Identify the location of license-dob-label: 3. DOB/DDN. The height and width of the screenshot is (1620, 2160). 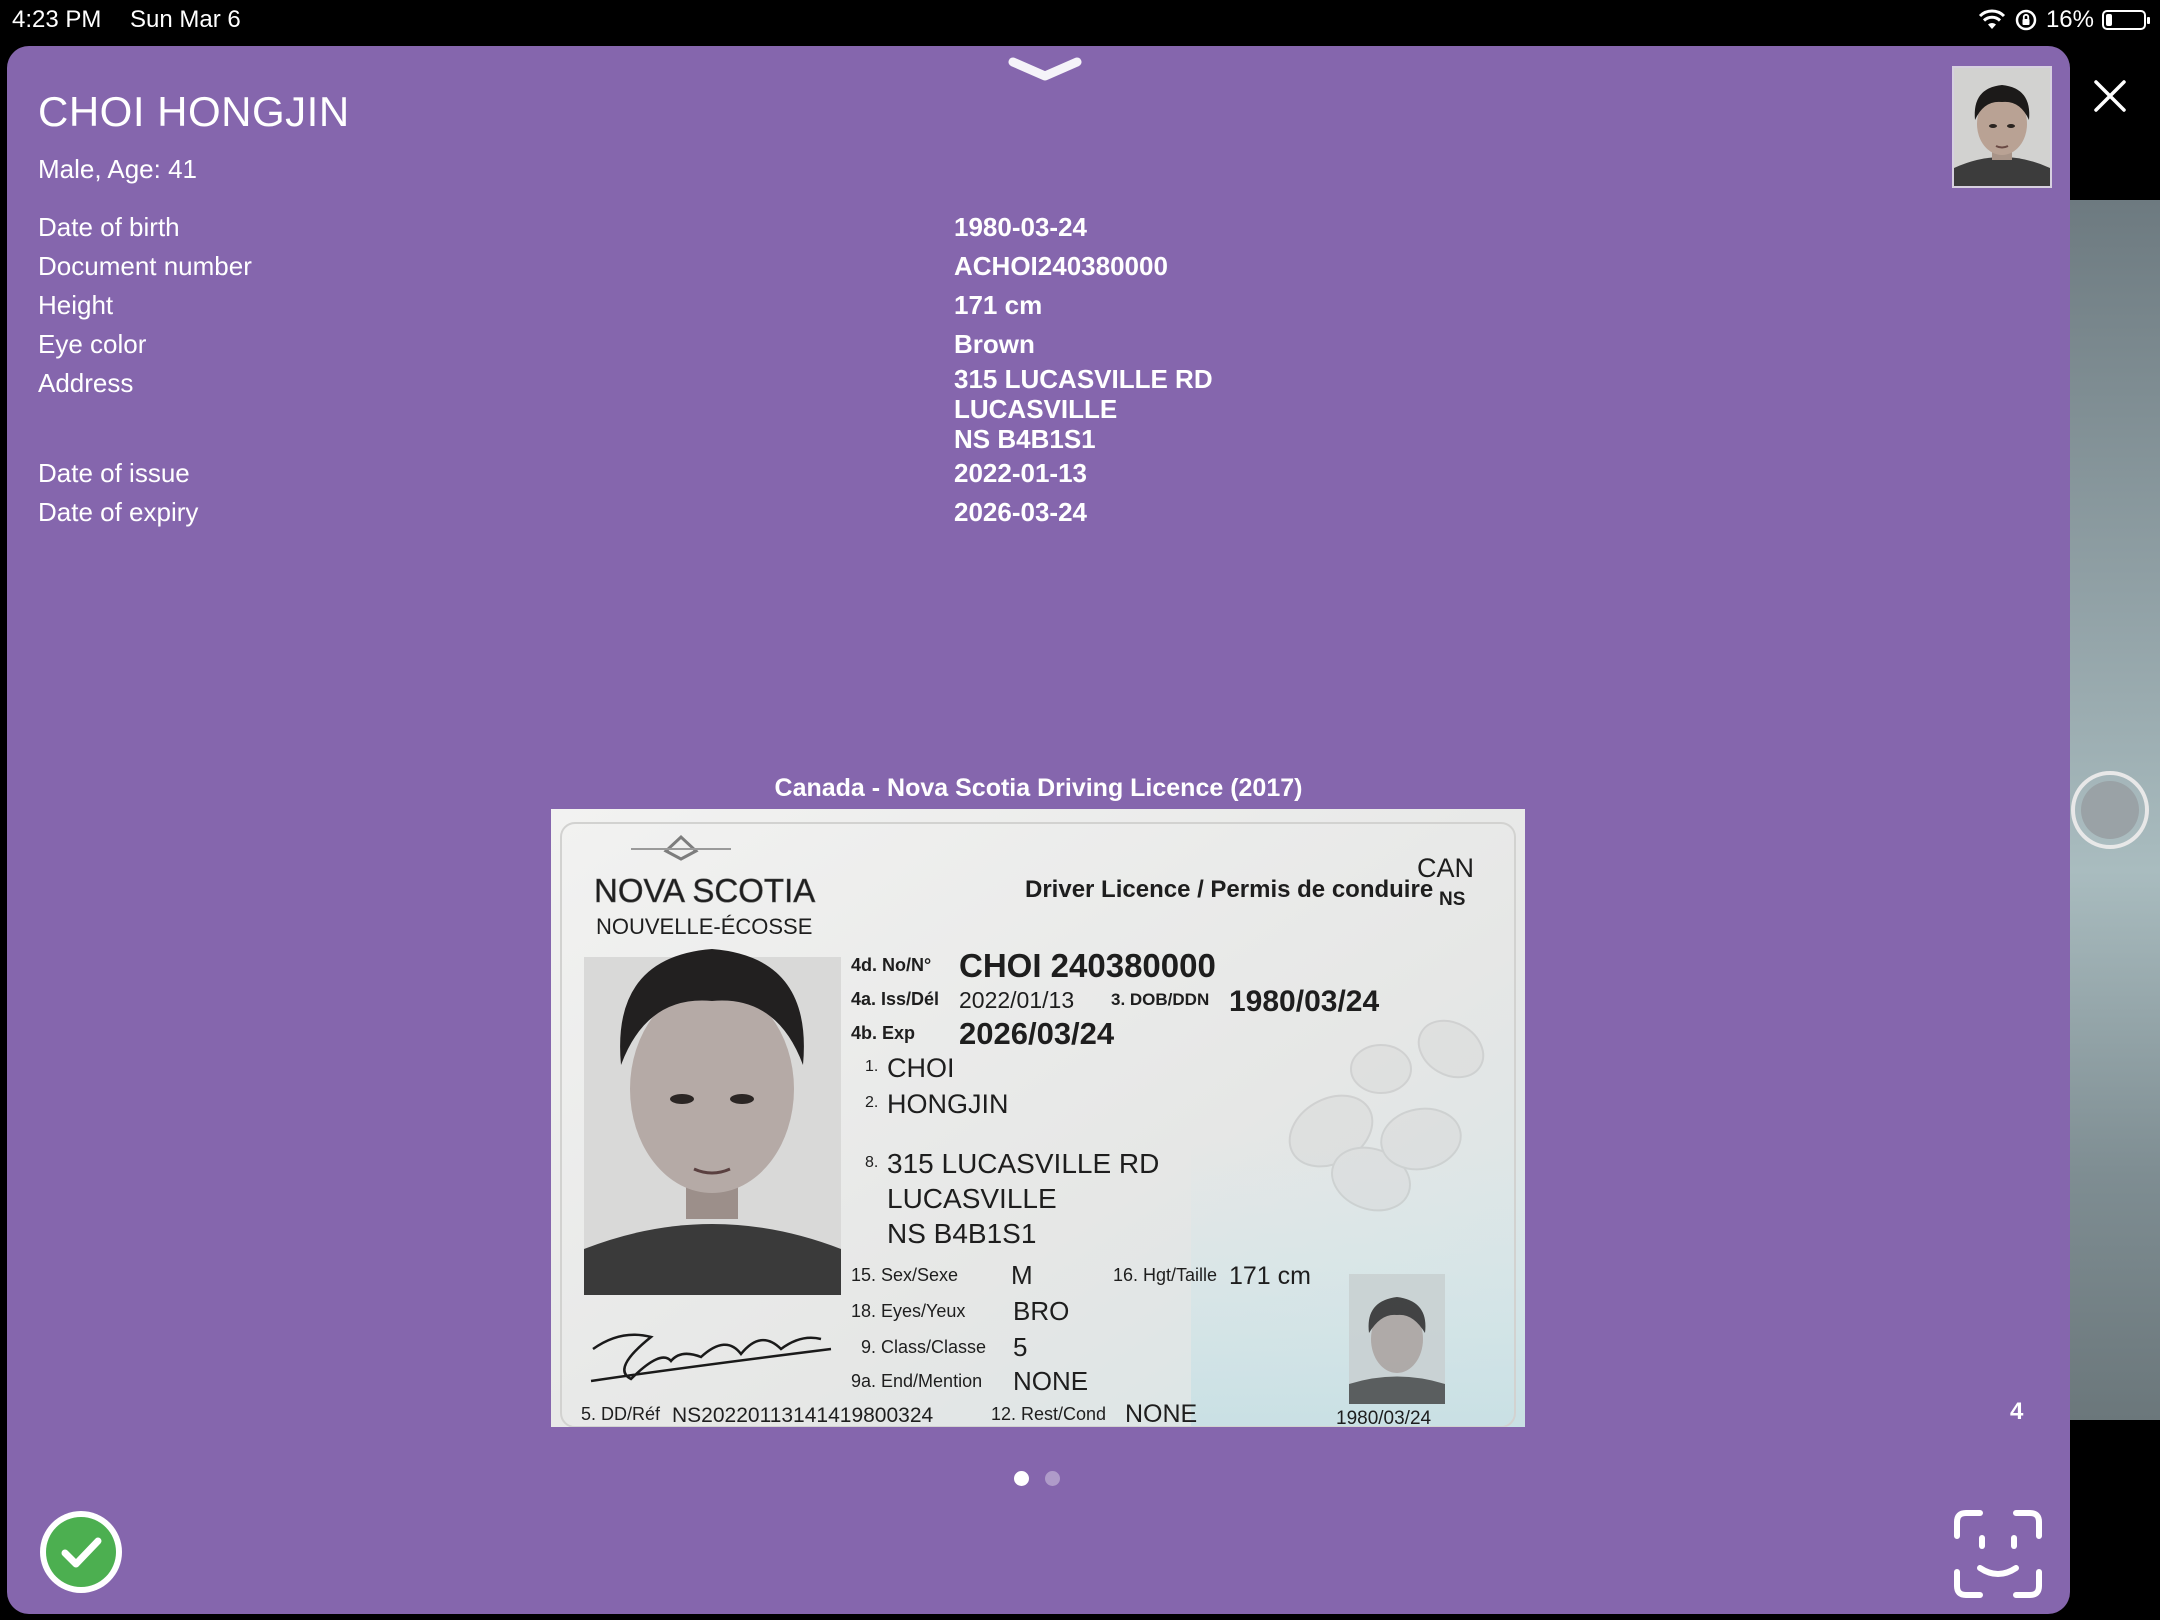
(1160, 999).